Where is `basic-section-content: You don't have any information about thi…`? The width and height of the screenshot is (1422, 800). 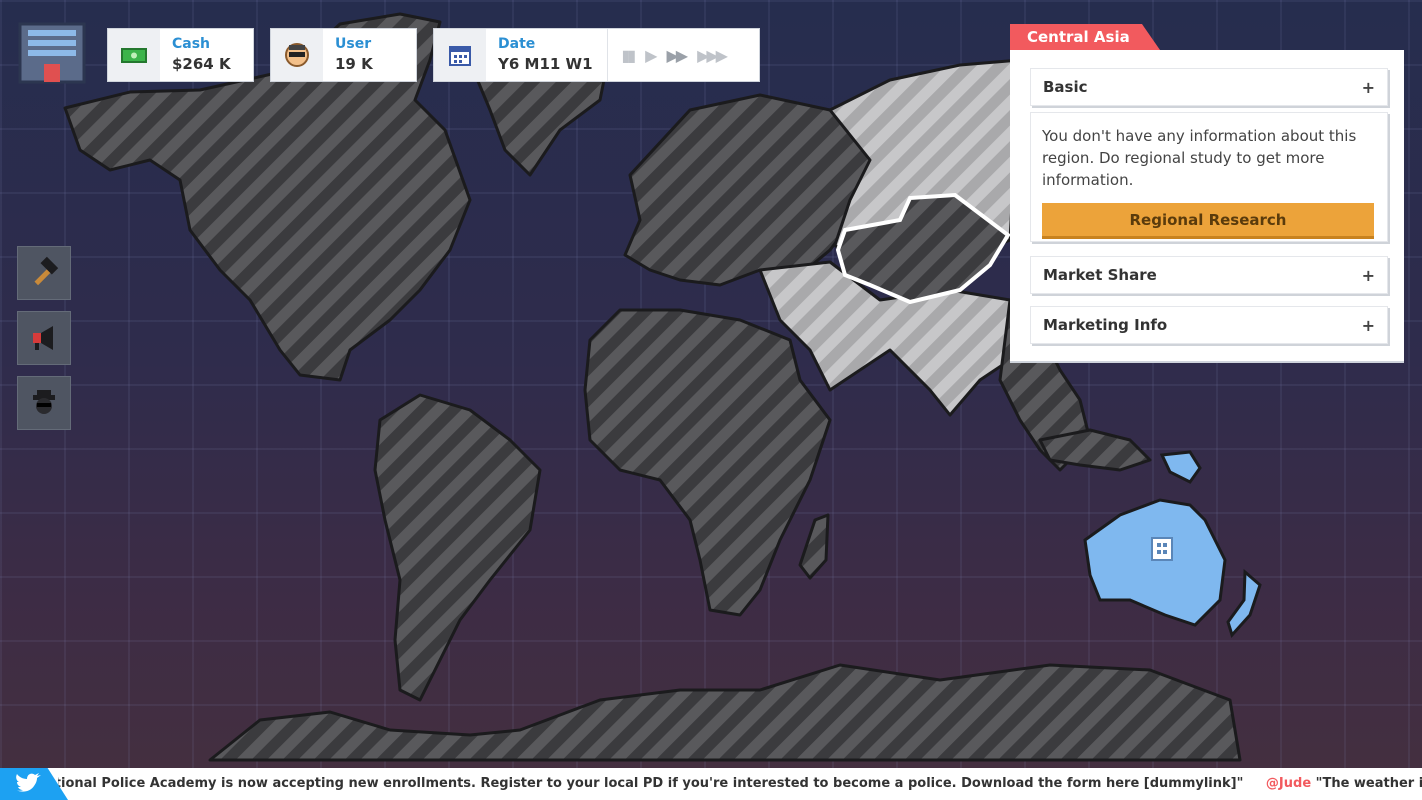
basic-section-content: You don't have any information about thi… is located at coordinates (1209, 177).